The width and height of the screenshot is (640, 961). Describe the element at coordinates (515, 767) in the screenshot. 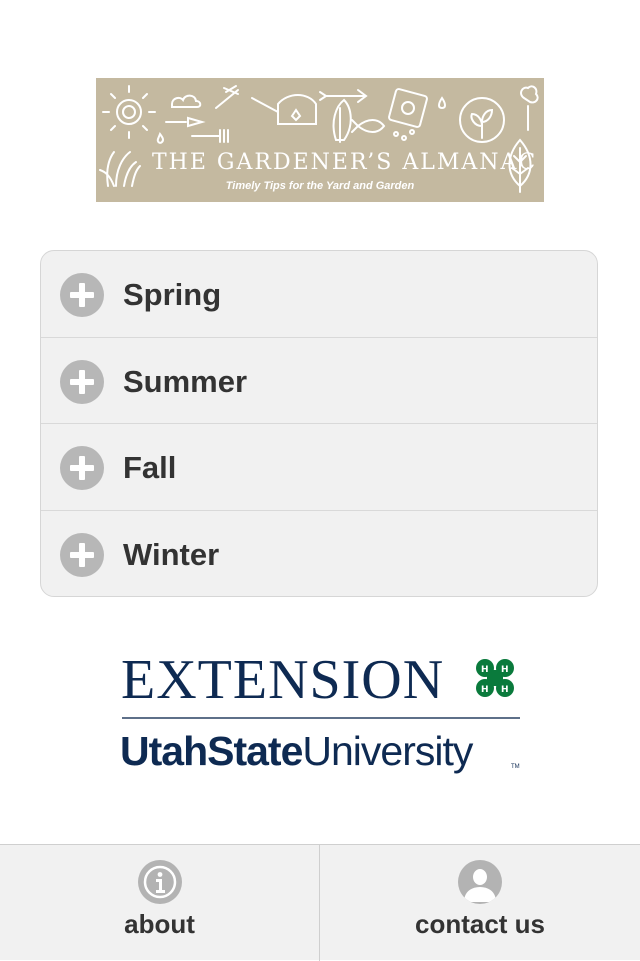

I see `trademark-mark: TM` at that location.